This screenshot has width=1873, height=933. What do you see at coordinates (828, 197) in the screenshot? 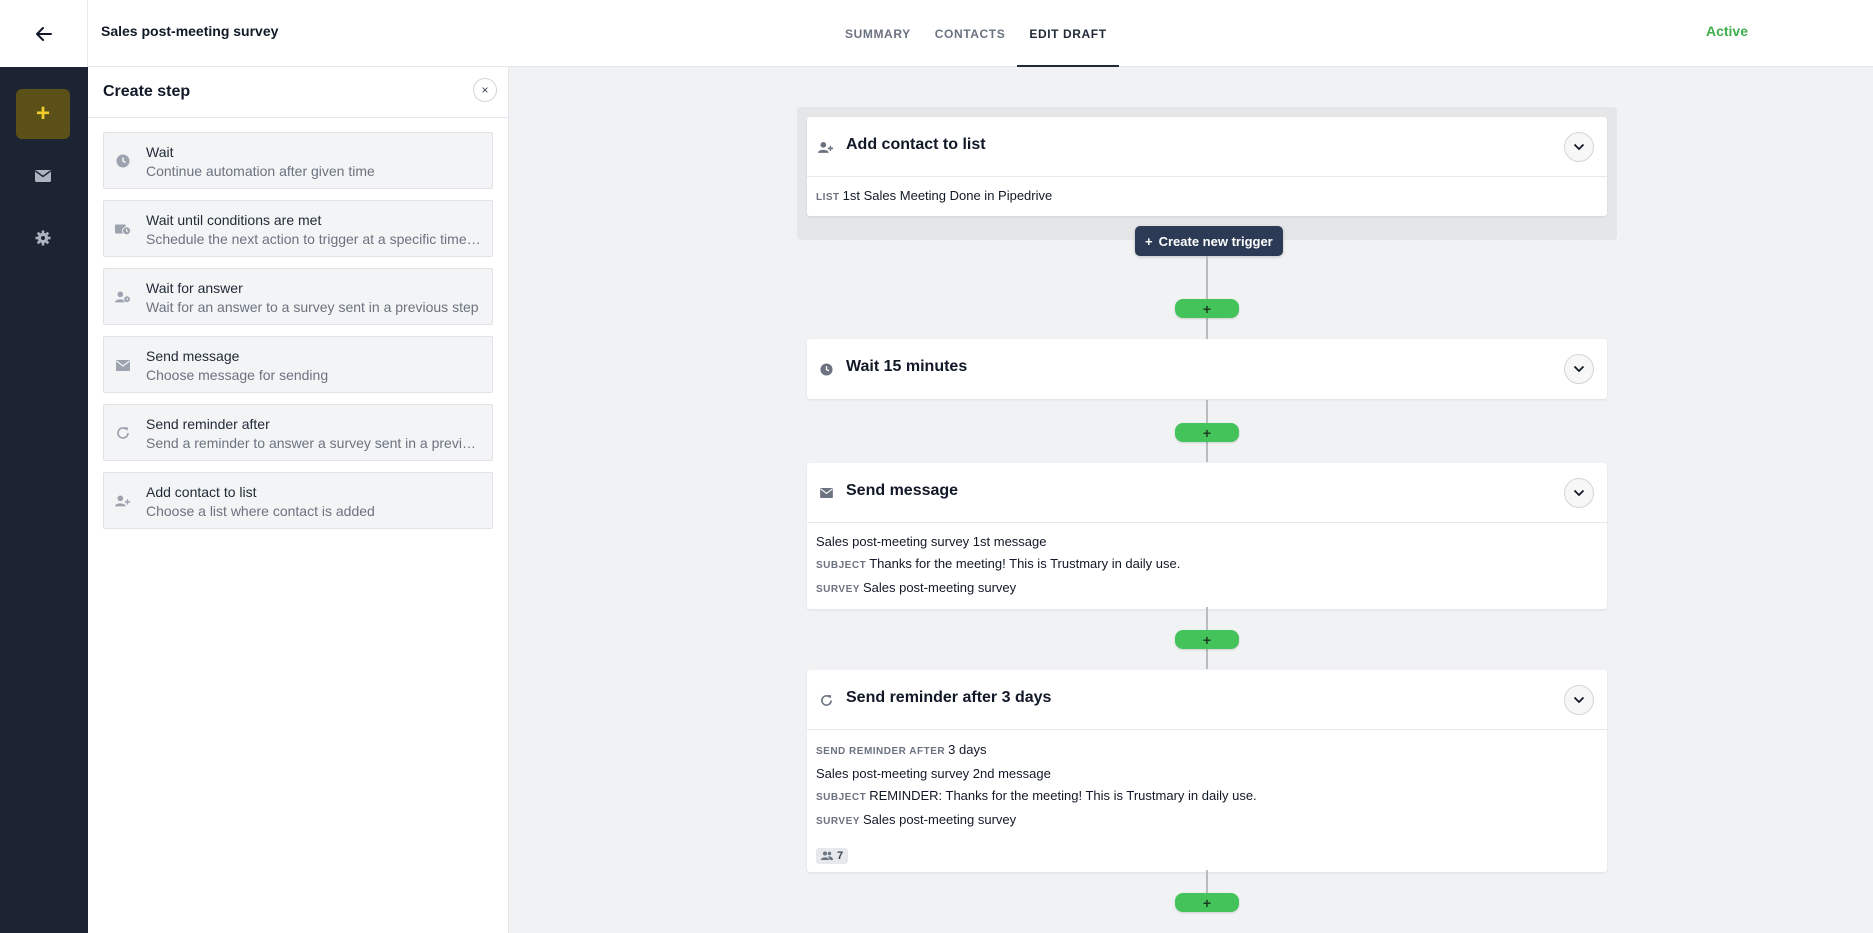
I see `field-label: LIST` at bounding box center [828, 197].